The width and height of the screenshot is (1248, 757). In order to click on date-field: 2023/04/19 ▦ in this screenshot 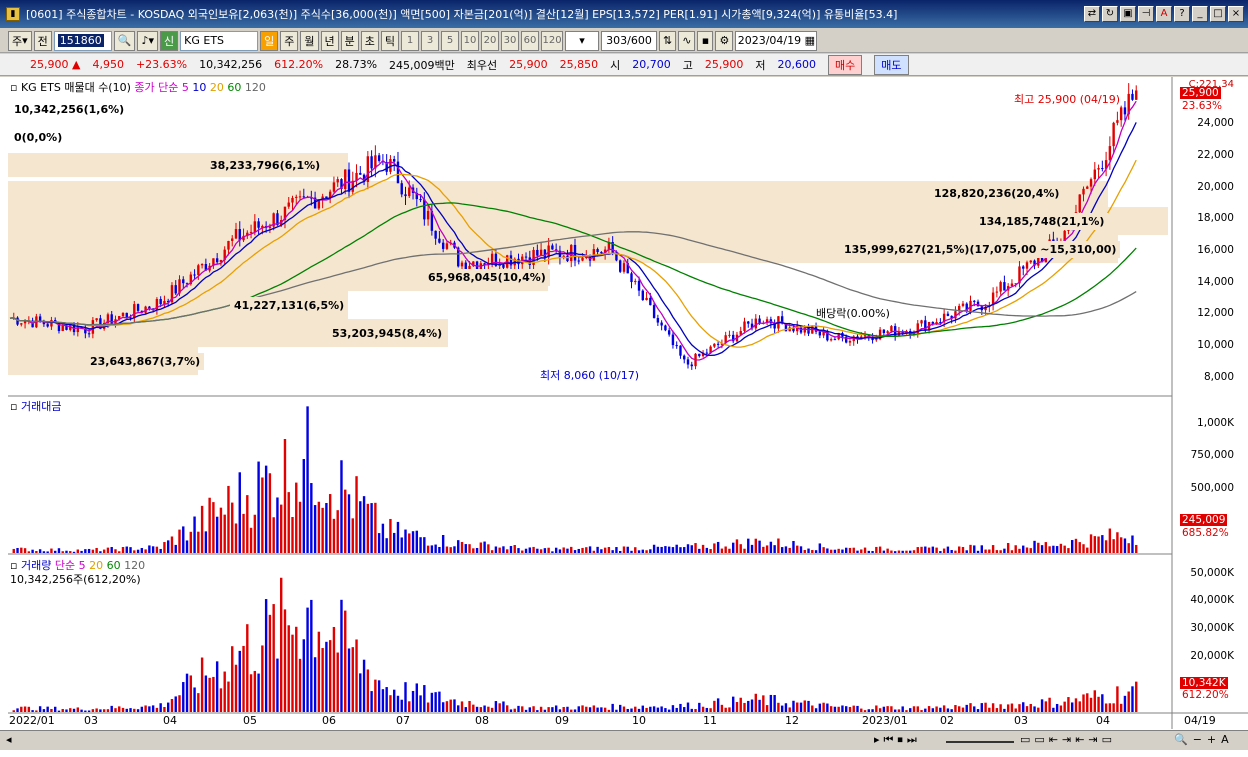, I will do `click(776, 40)`.